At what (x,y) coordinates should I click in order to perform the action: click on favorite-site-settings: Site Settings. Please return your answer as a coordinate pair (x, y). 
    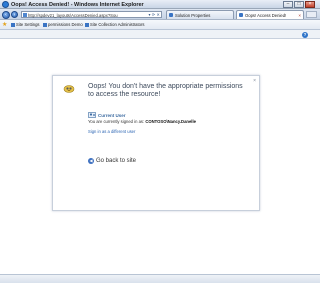
    Looking at the image, I should click on (25, 24).